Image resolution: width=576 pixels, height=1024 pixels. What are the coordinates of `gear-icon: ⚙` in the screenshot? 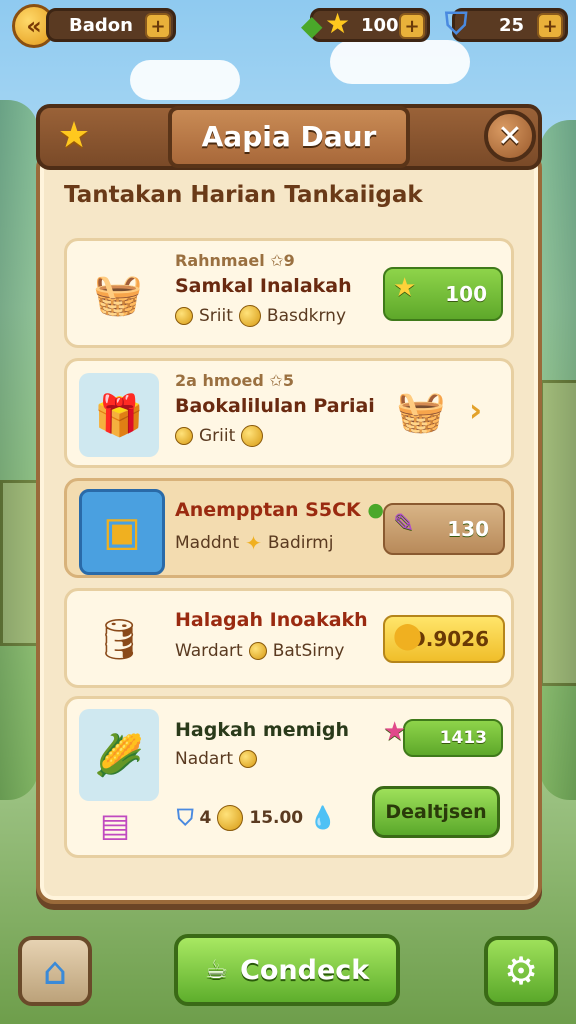 It's located at (521, 971).